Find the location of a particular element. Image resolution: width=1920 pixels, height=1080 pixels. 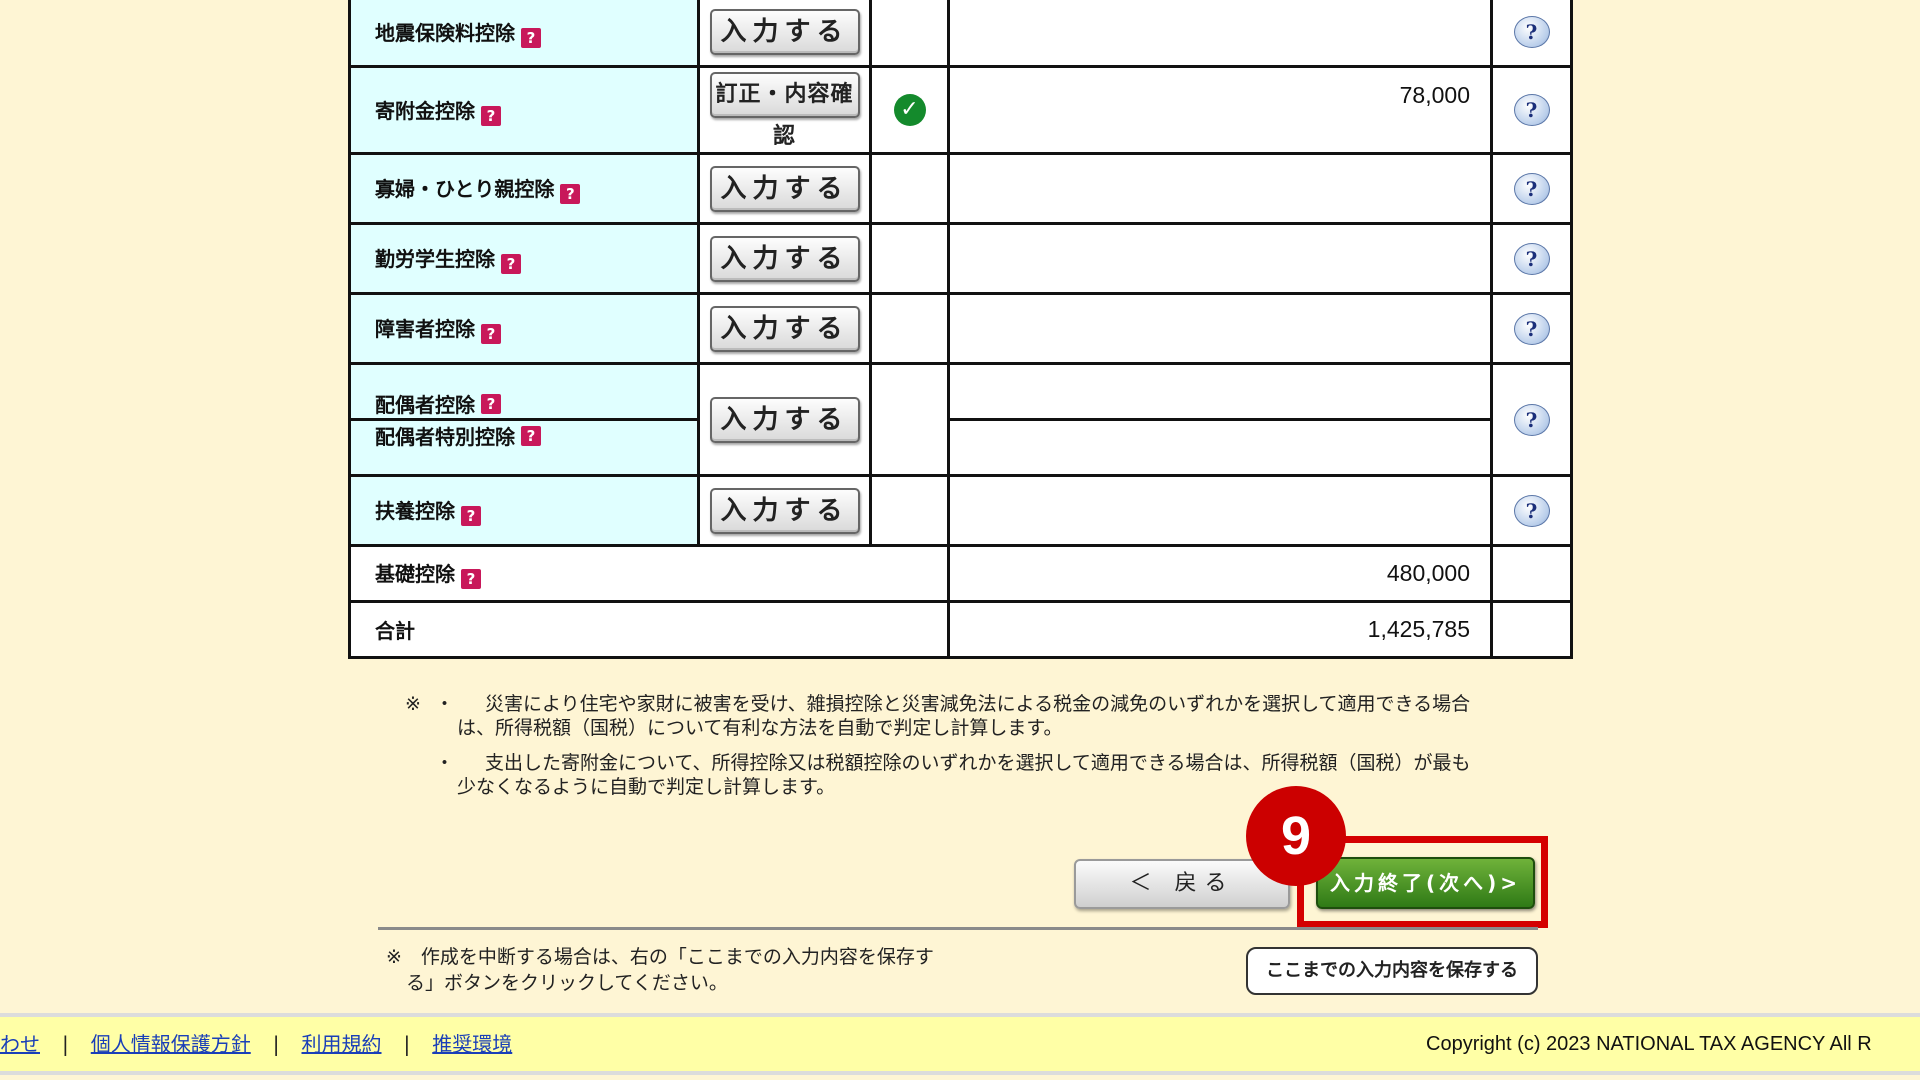

table-row: 扶養控除? 入力する ? is located at coordinates (960, 510).